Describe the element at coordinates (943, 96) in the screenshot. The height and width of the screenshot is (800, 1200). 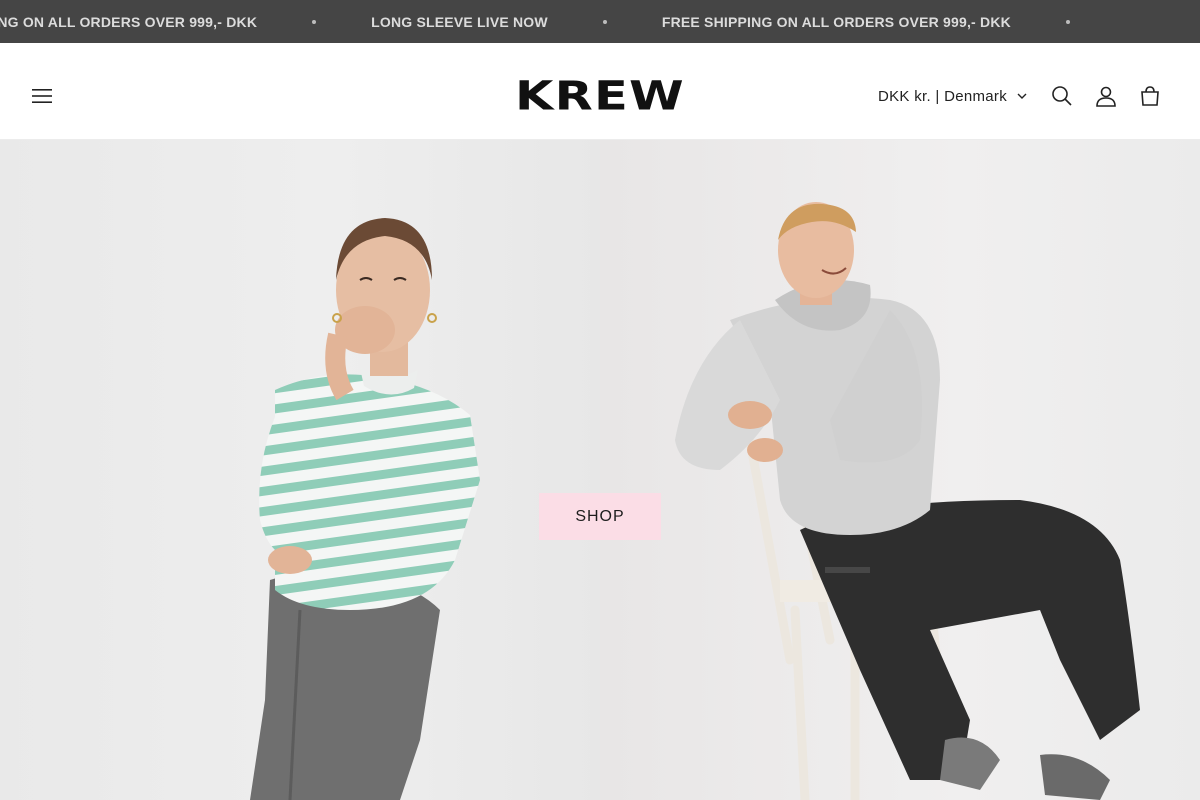
I see `country-selector-label: DKK kr. | Denmark` at that location.